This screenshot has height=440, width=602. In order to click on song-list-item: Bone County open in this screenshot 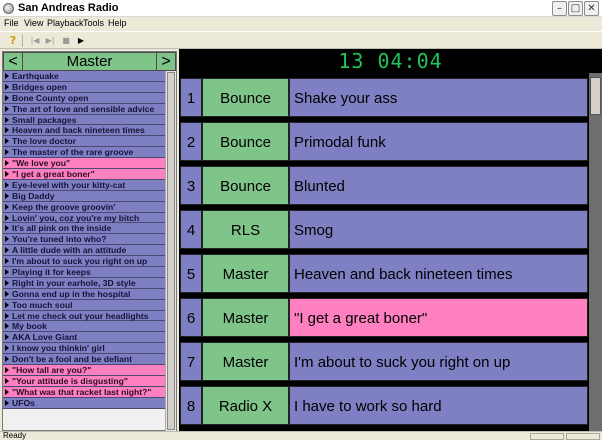, I will do `click(84, 98)`.